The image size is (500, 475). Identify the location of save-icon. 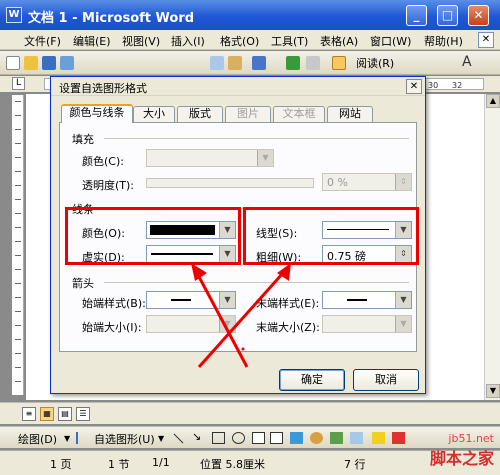
(49, 63).